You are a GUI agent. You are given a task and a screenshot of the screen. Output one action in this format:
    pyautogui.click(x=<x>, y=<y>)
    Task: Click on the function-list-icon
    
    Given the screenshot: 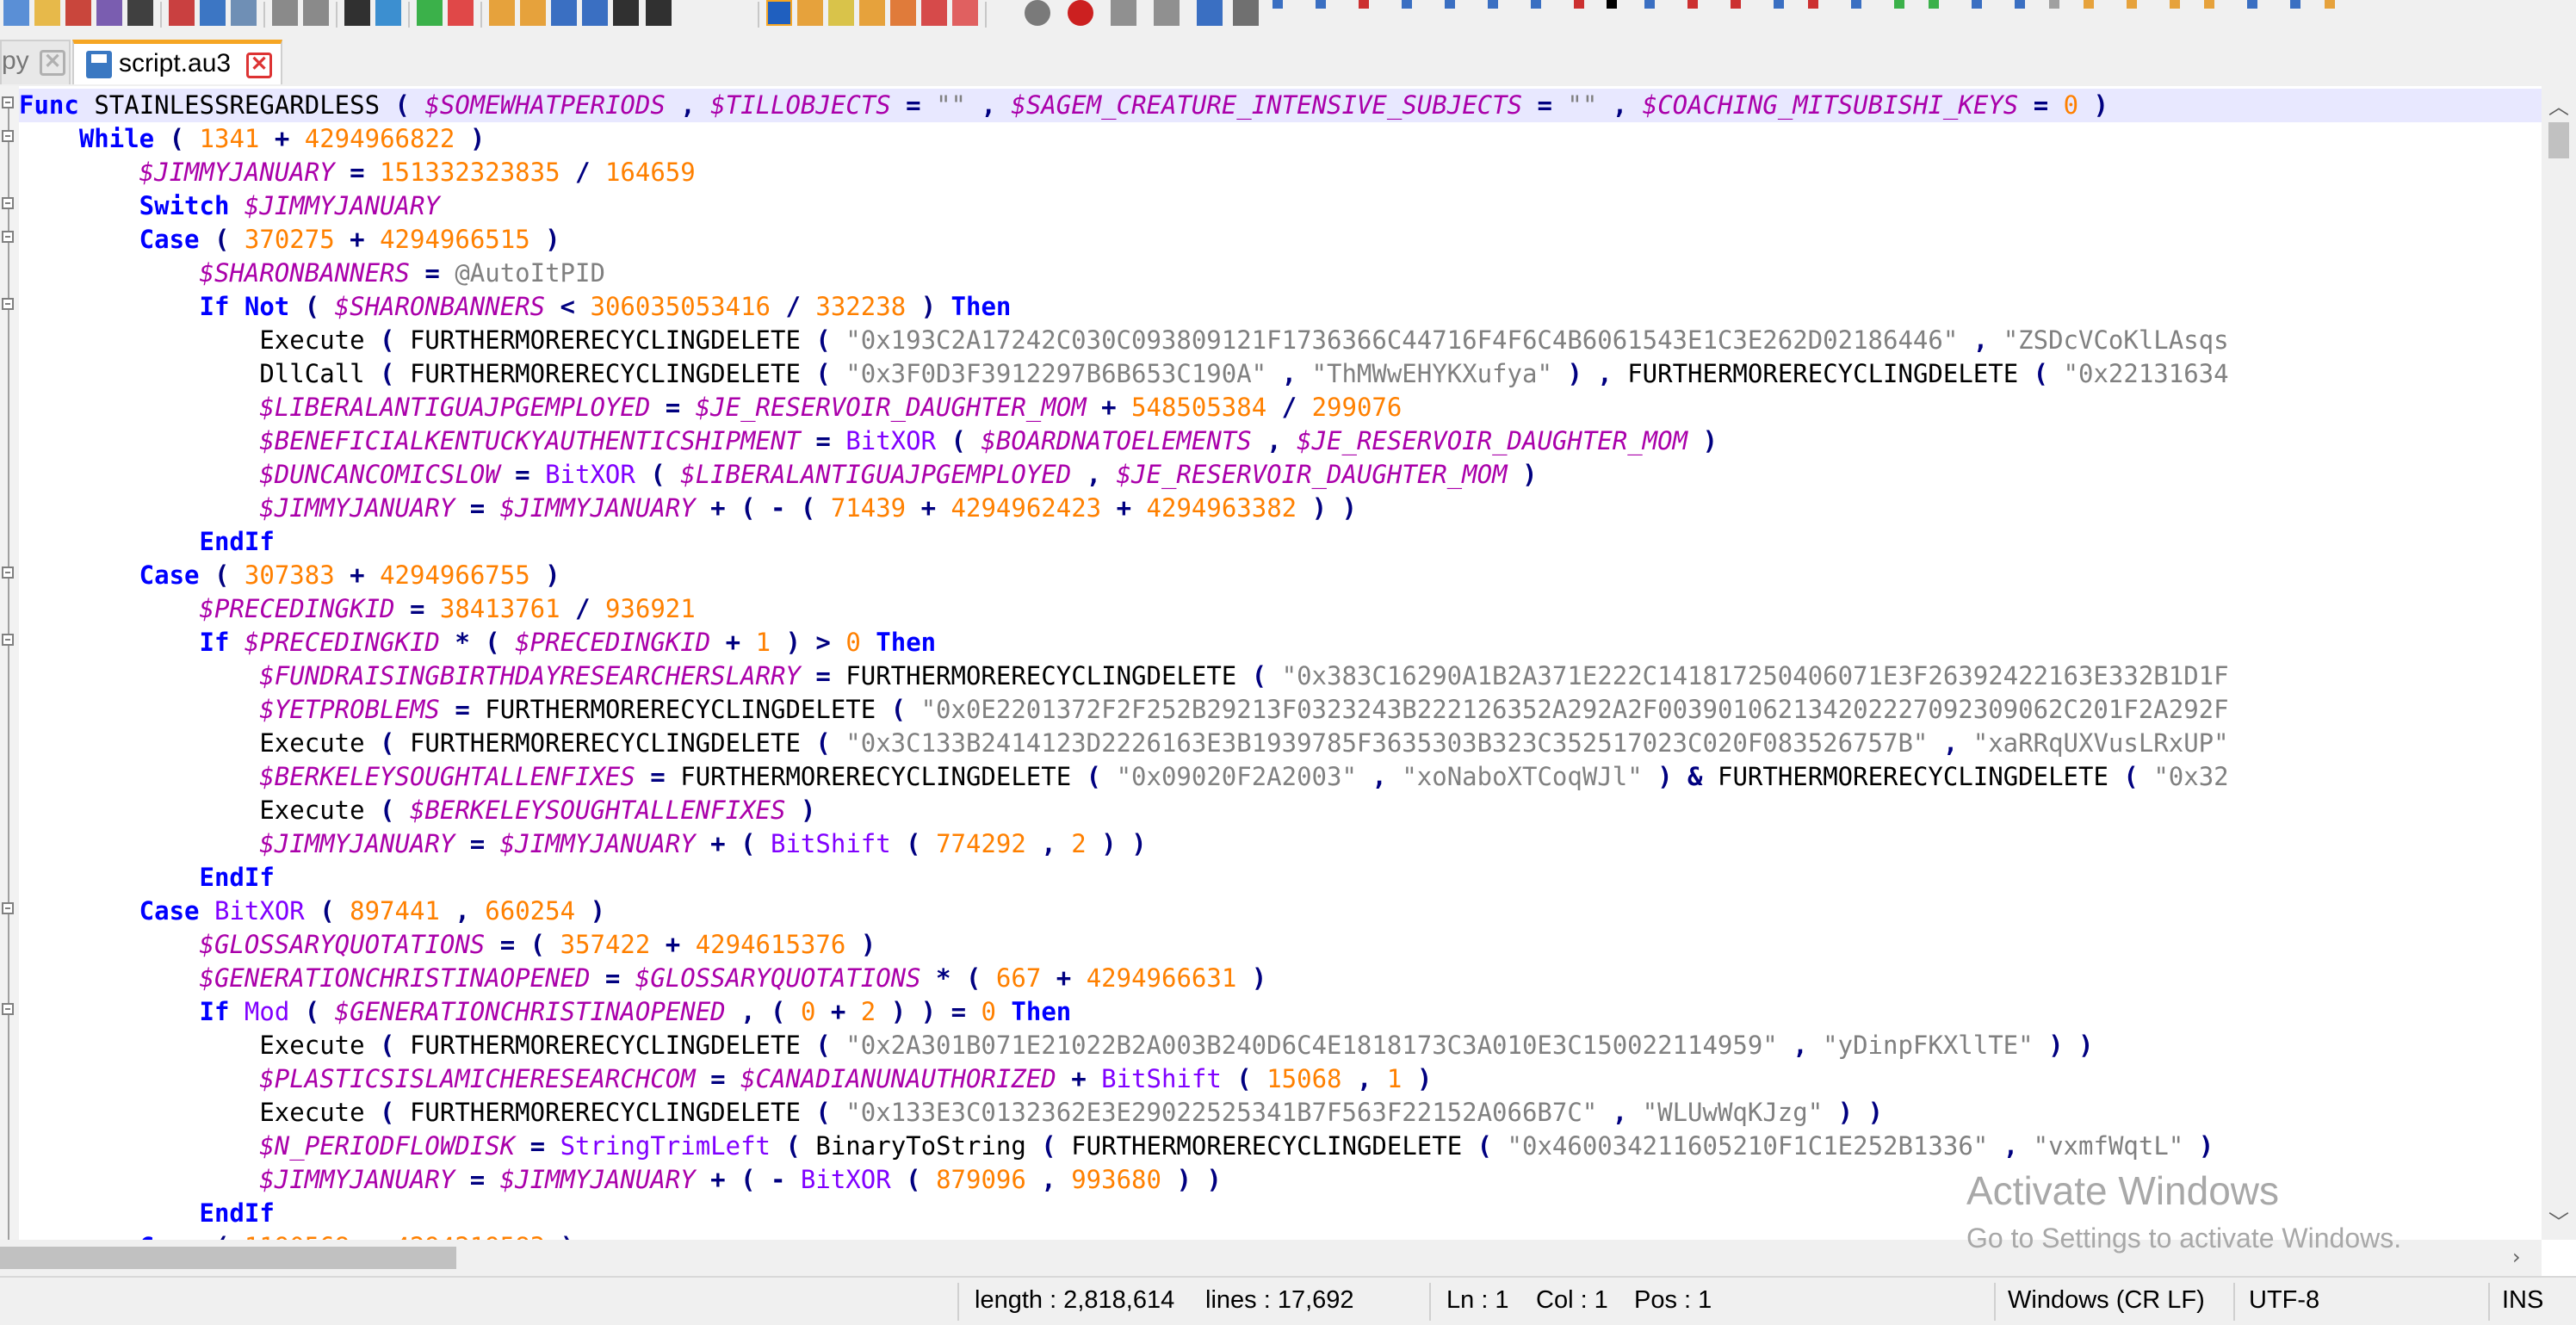 What is the action you would take?
    pyautogui.click(x=872, y=13)
    